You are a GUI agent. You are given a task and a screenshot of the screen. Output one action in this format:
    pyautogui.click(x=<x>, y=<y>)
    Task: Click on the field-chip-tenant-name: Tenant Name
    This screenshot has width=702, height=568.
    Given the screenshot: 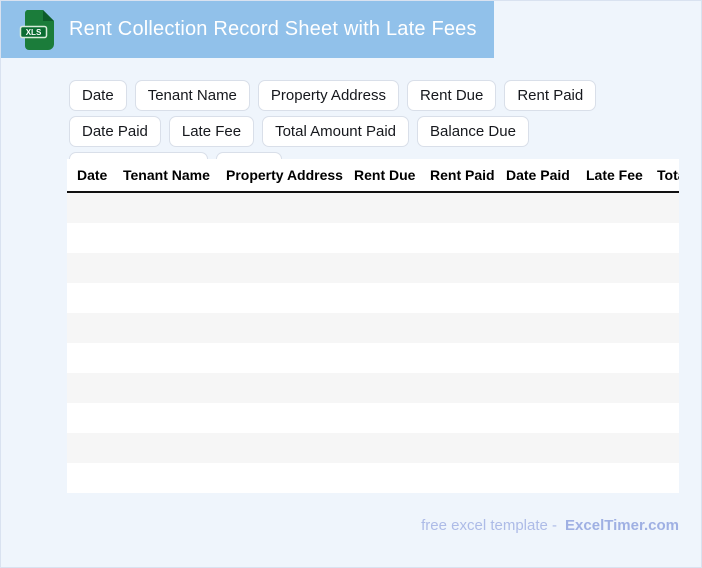 What is the action you would take?
    pyautogui.click(x=192, y=95)
    